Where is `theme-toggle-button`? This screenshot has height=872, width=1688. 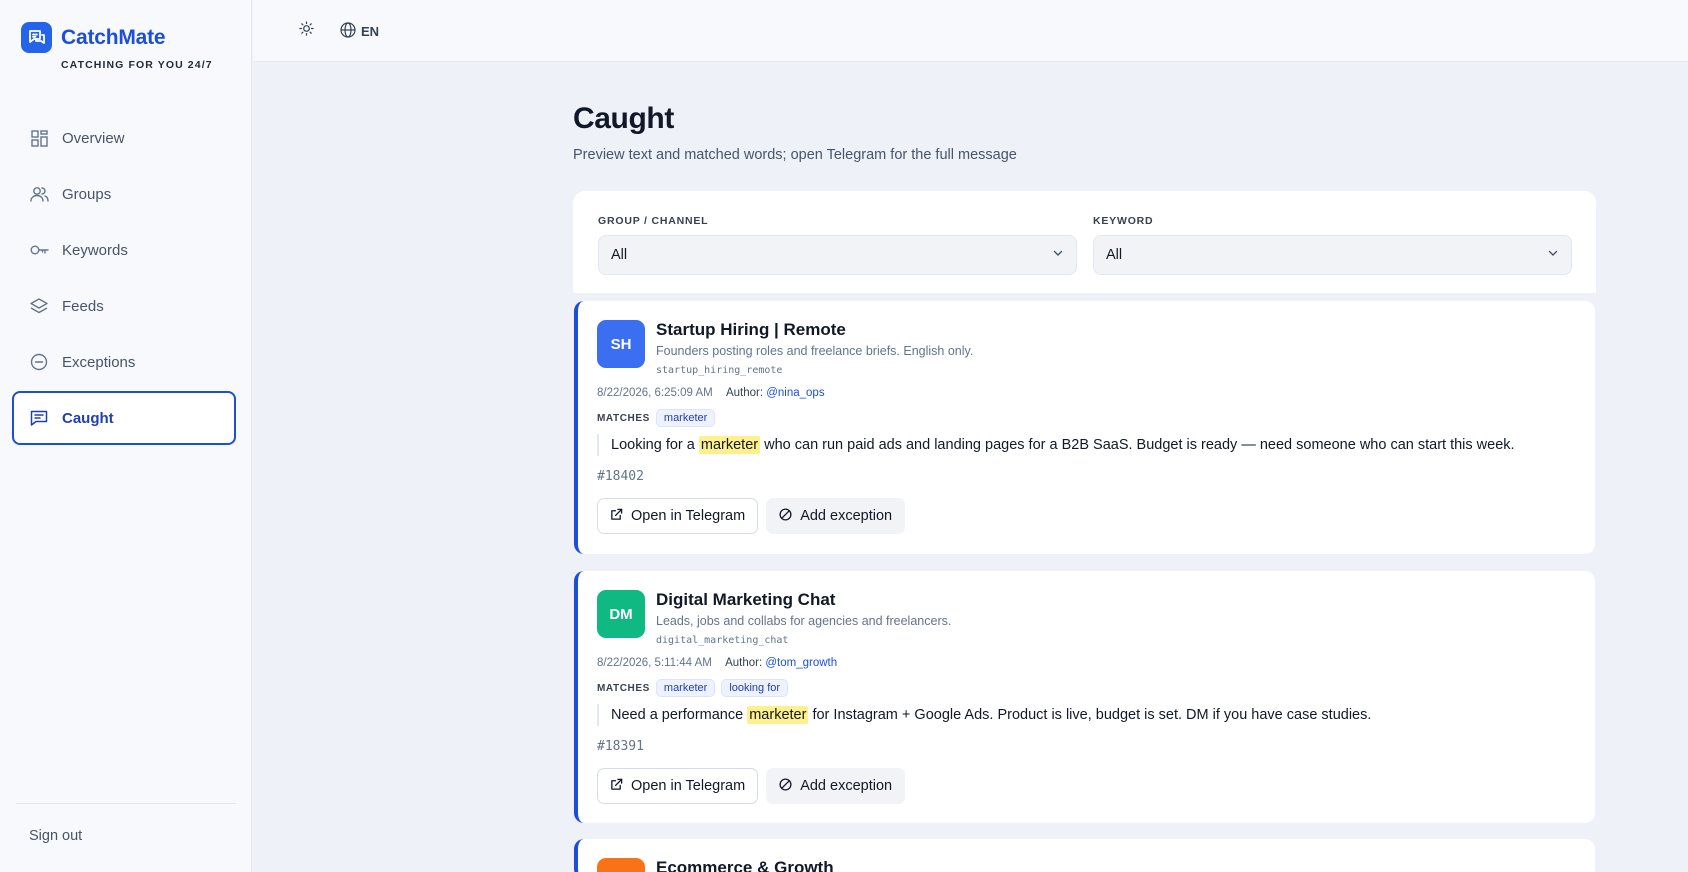
theme-toggle-button is located at coordinates (306, 31).